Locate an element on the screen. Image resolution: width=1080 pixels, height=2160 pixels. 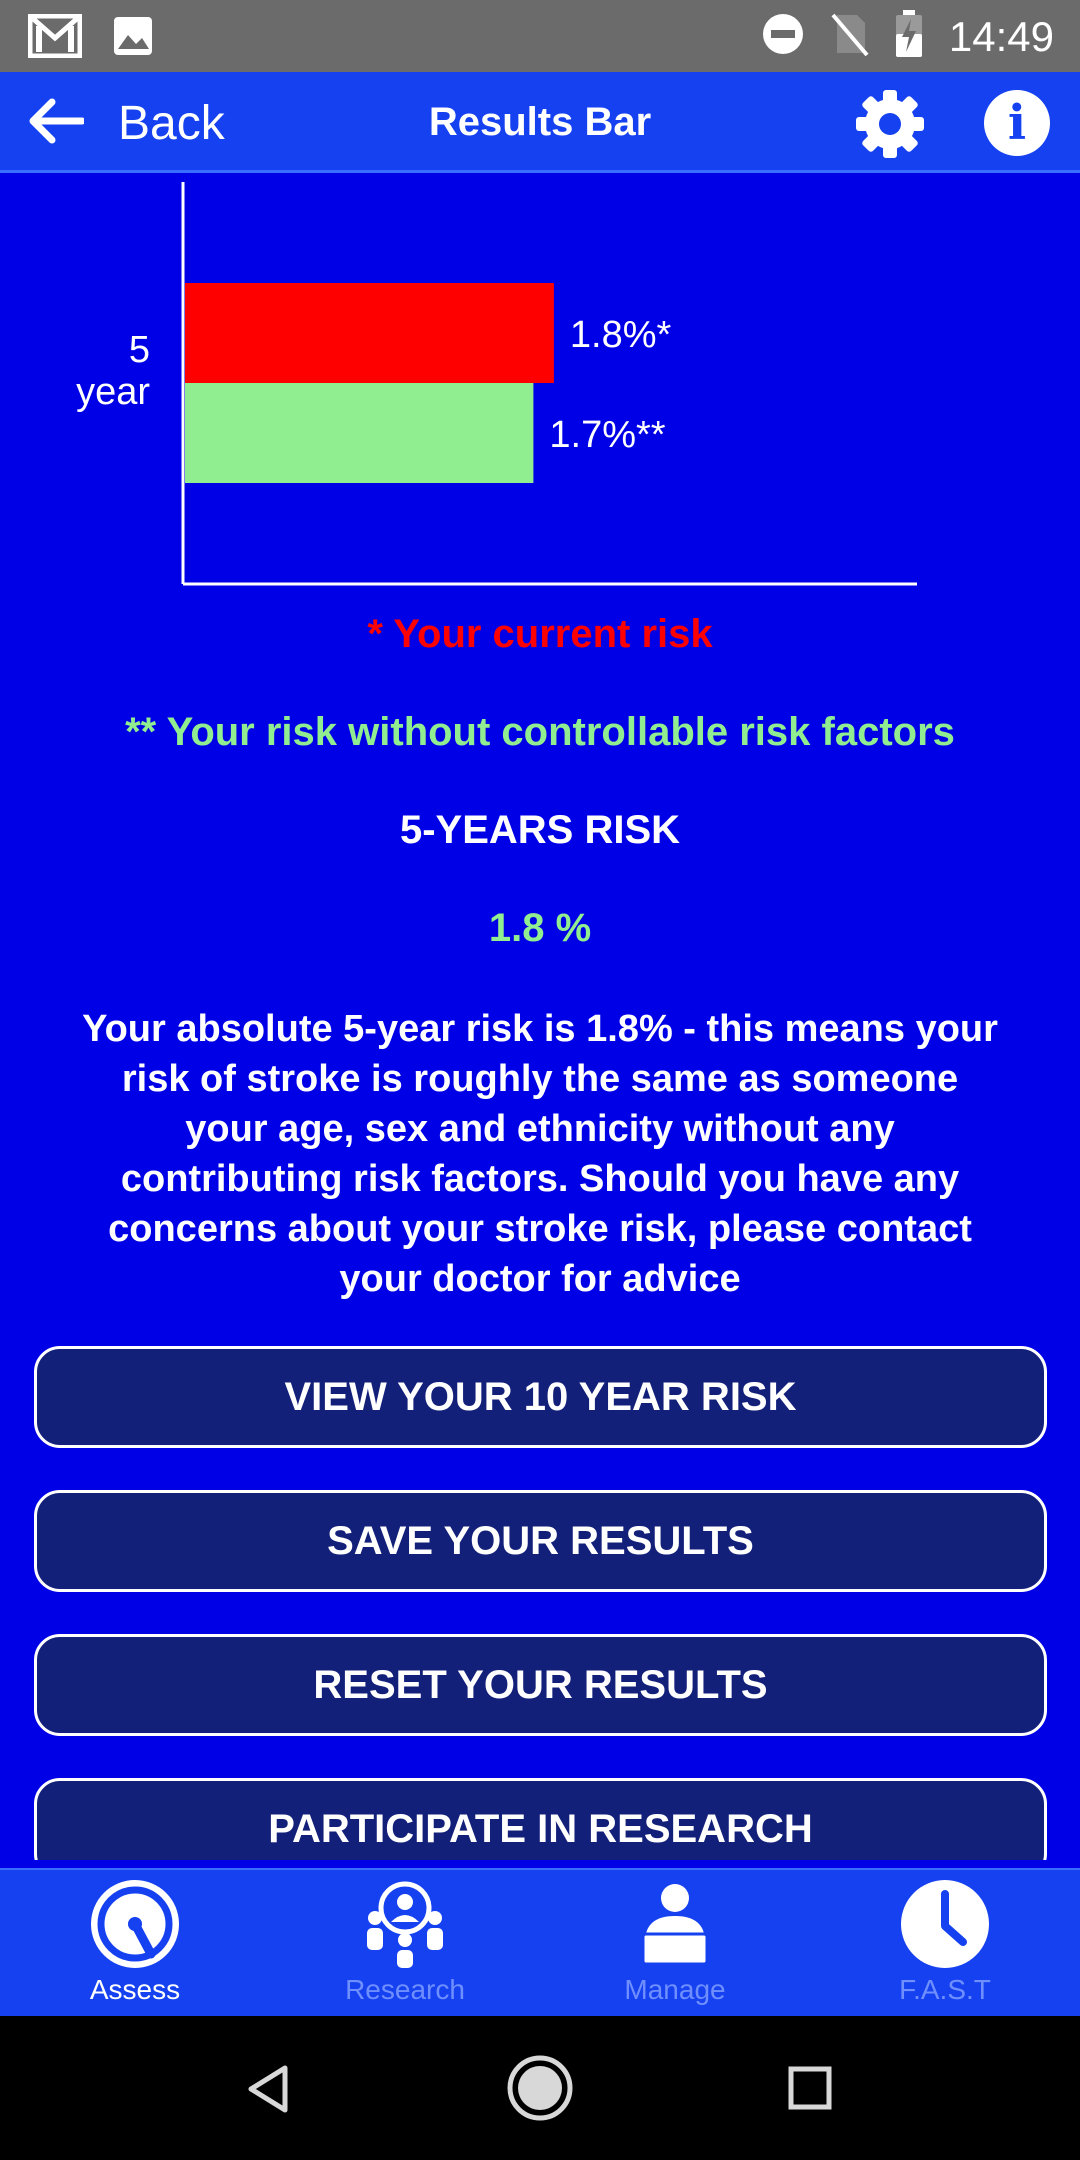
clock-icon is located at coordinates (945, 1924).